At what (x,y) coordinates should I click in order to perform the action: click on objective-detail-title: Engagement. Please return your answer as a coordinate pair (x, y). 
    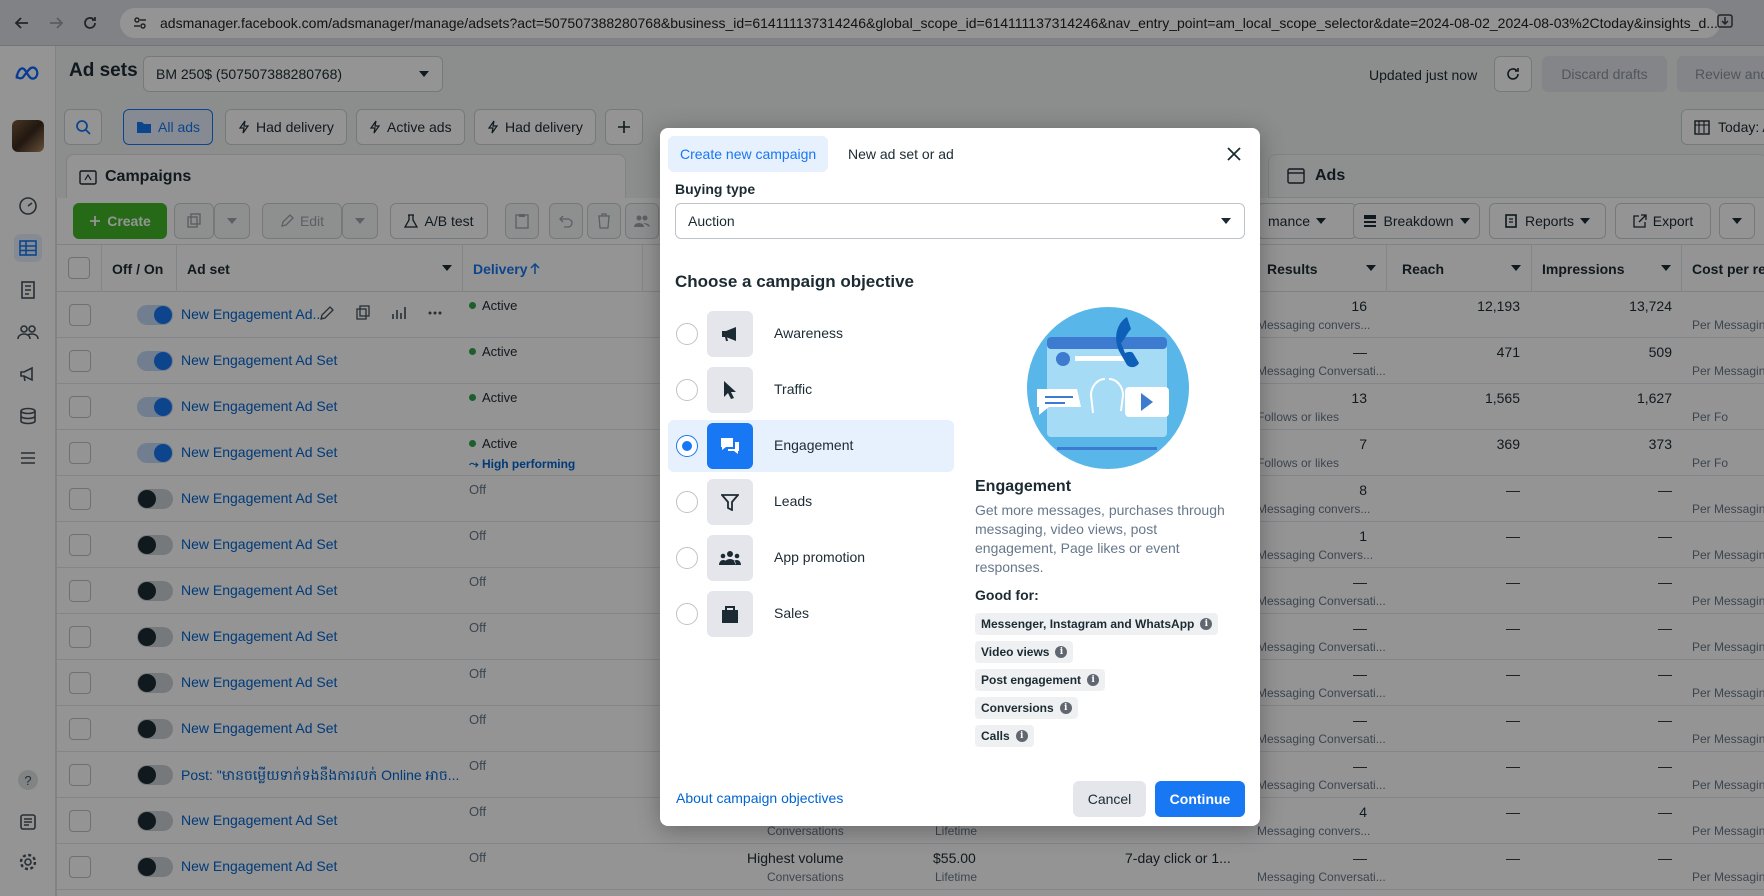
    Looking at the image, I should click on (1023, 486).